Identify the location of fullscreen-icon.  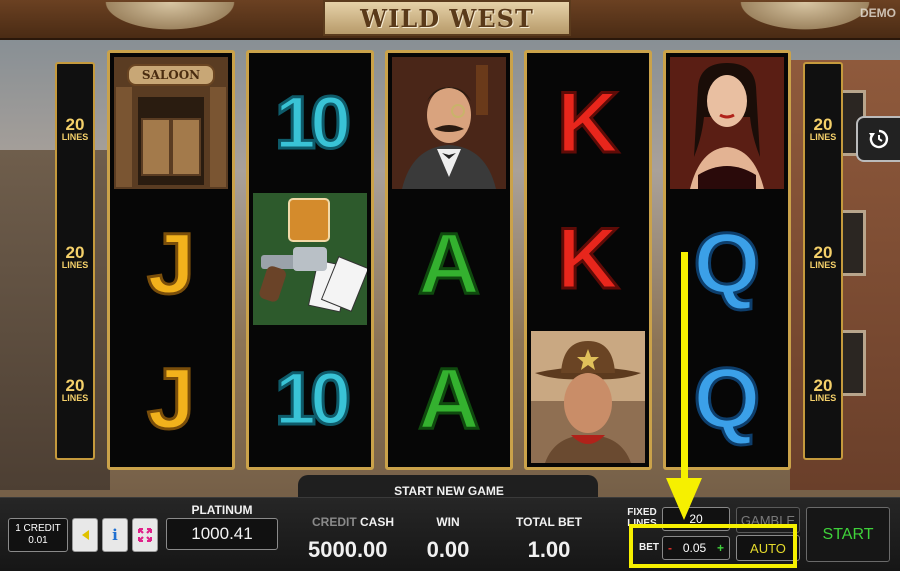
(145, 535).